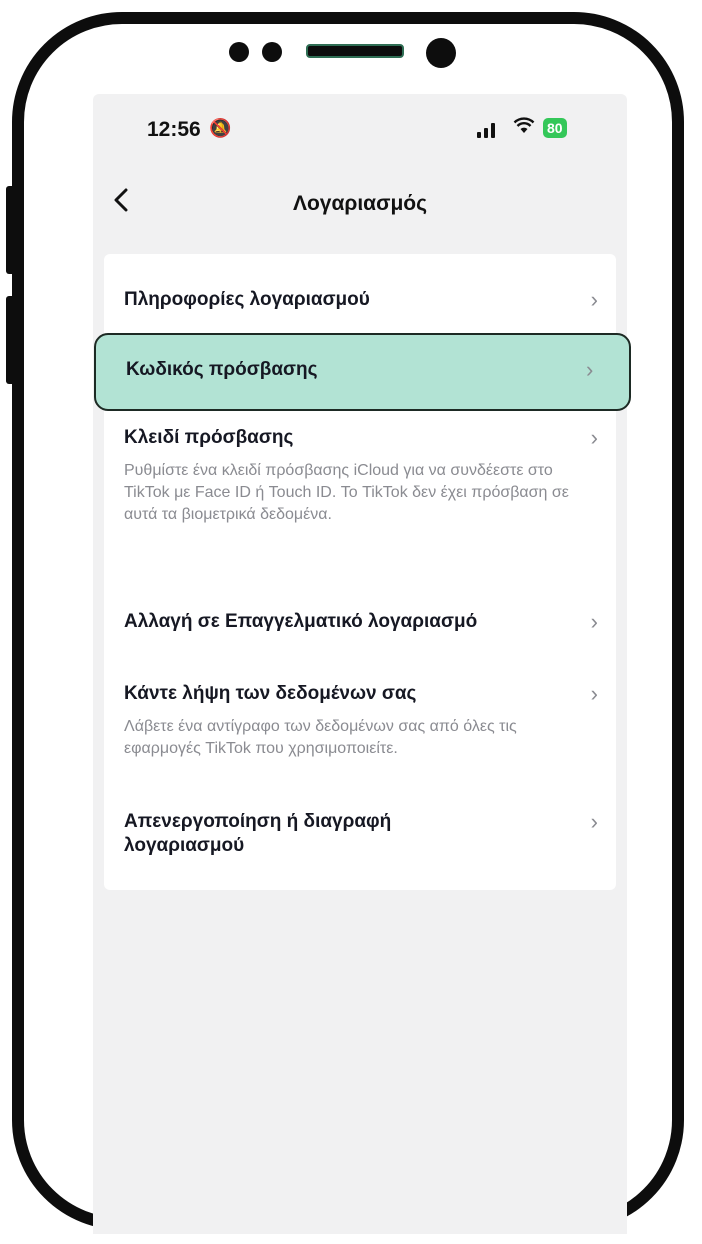 The image size is (702, 1244). I want to click on bell-muted-icon: 🔕, so click(220, 128).